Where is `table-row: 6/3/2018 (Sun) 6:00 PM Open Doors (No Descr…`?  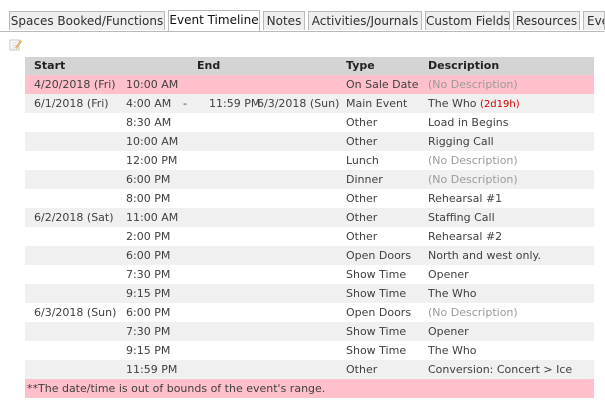 table-row: 6/3/2018 (Sun) 6:00 PM Open Doors (No Descr… is located at coordinates (309, 312).